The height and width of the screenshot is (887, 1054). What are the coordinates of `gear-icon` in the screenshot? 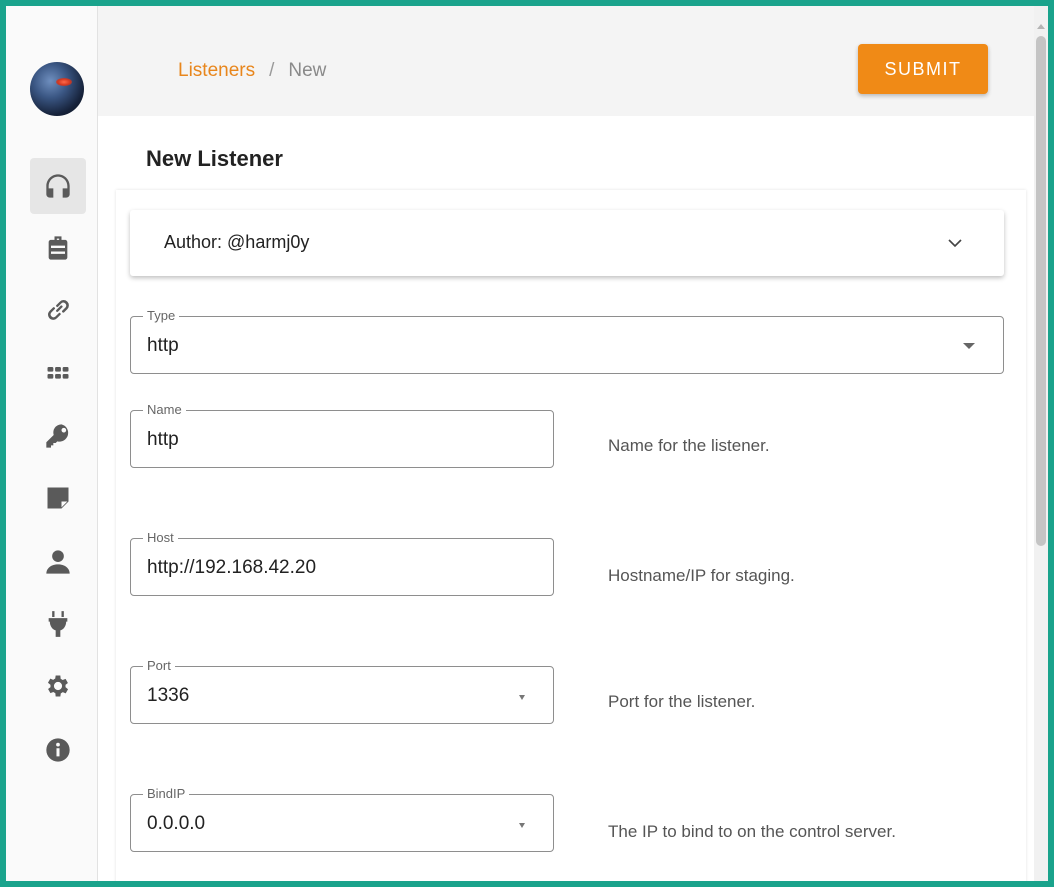 It's located at (58, 686).